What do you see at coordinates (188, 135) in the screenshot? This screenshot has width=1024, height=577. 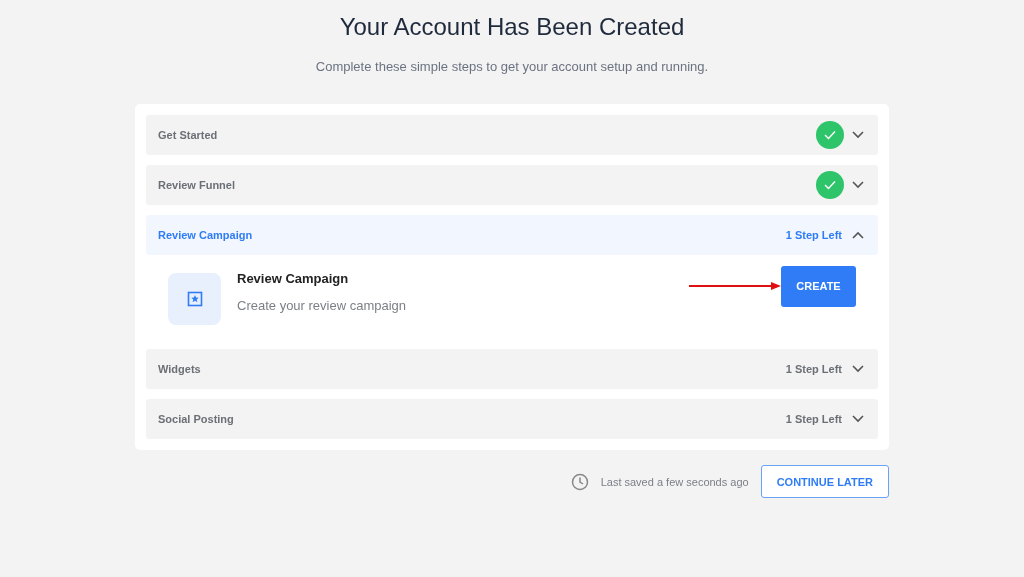 I see `section-title: Get Started` at bounding box center [188, 135].